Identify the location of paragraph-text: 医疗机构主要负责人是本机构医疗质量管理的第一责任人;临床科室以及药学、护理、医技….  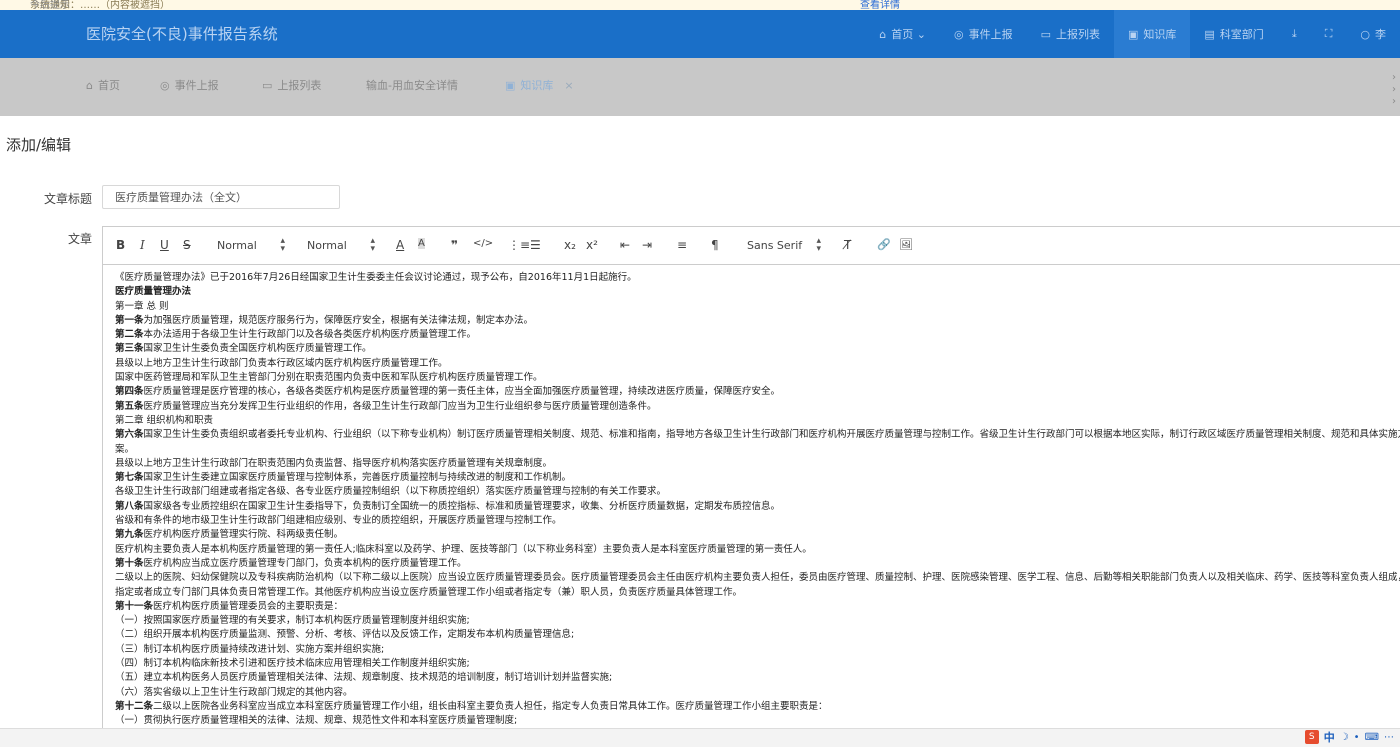
(463, 549).